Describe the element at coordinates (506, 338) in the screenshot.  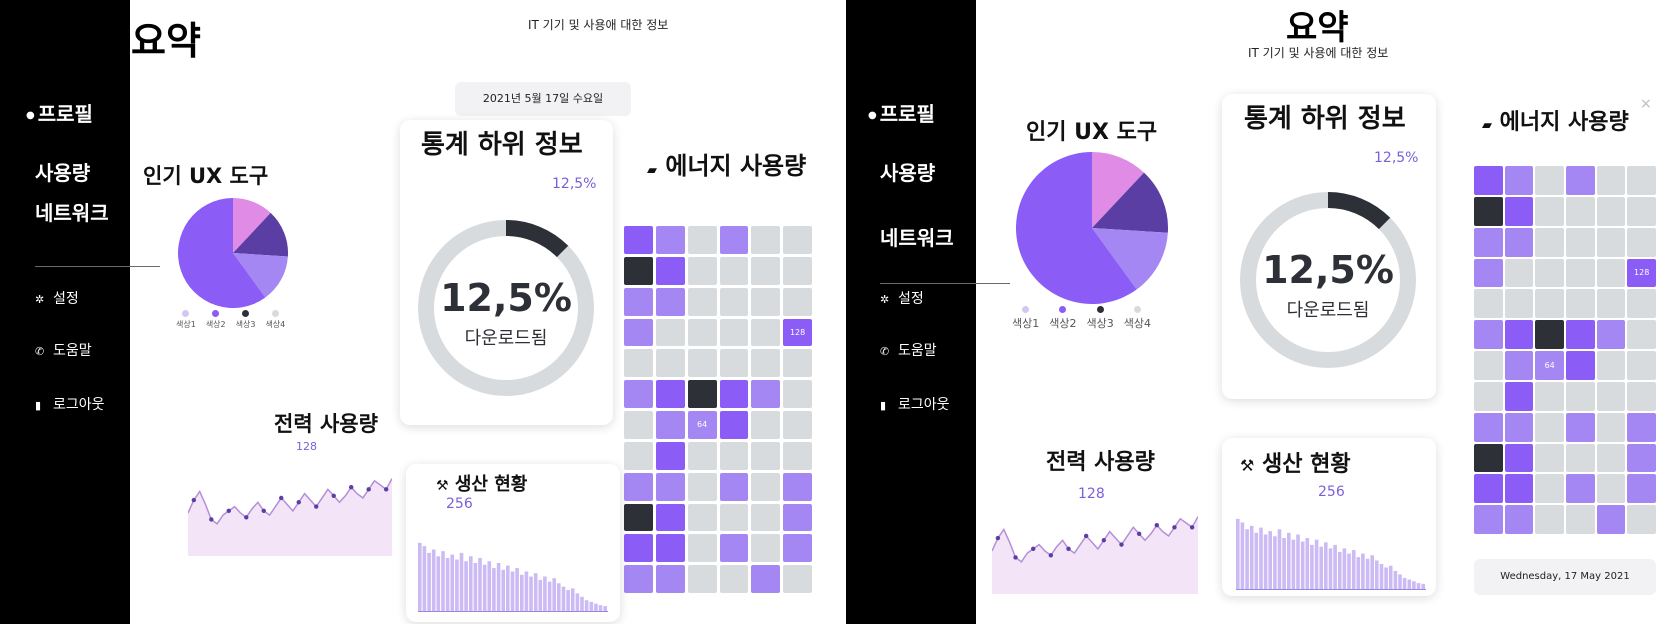
I see `stats-caption: 다운로드됨` at that location.